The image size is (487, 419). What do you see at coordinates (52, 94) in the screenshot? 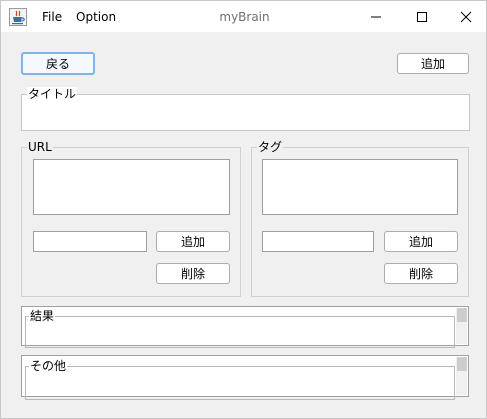
I see `title-field-label: タイトル` at bounding box center [52, 94].